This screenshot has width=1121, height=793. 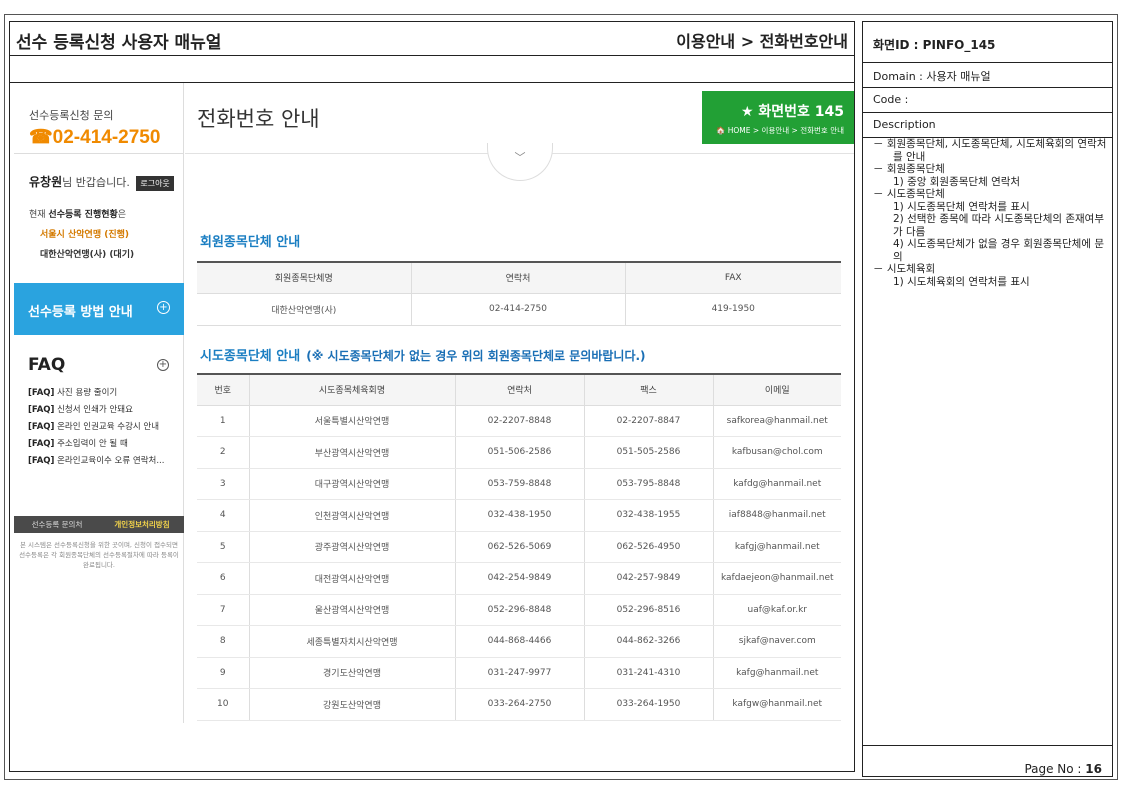 I want to click on greeting: 유창원님 반갑습니다. 로그아웃, so click(x=101, y=182).